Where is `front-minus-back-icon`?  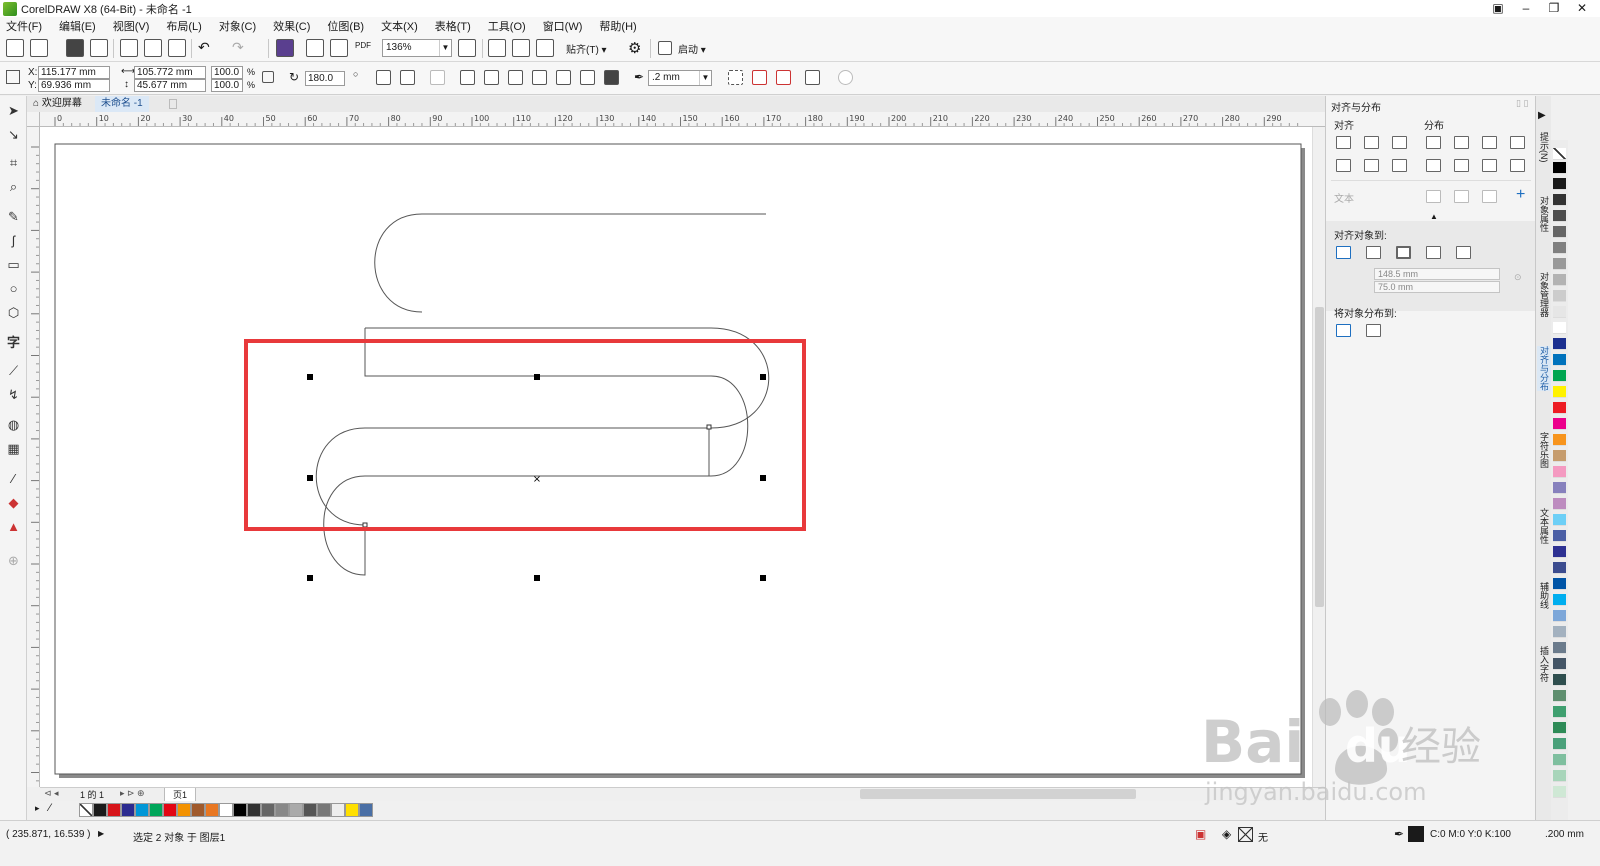 front-minus-back-icon is located at coordinates (563, 77).